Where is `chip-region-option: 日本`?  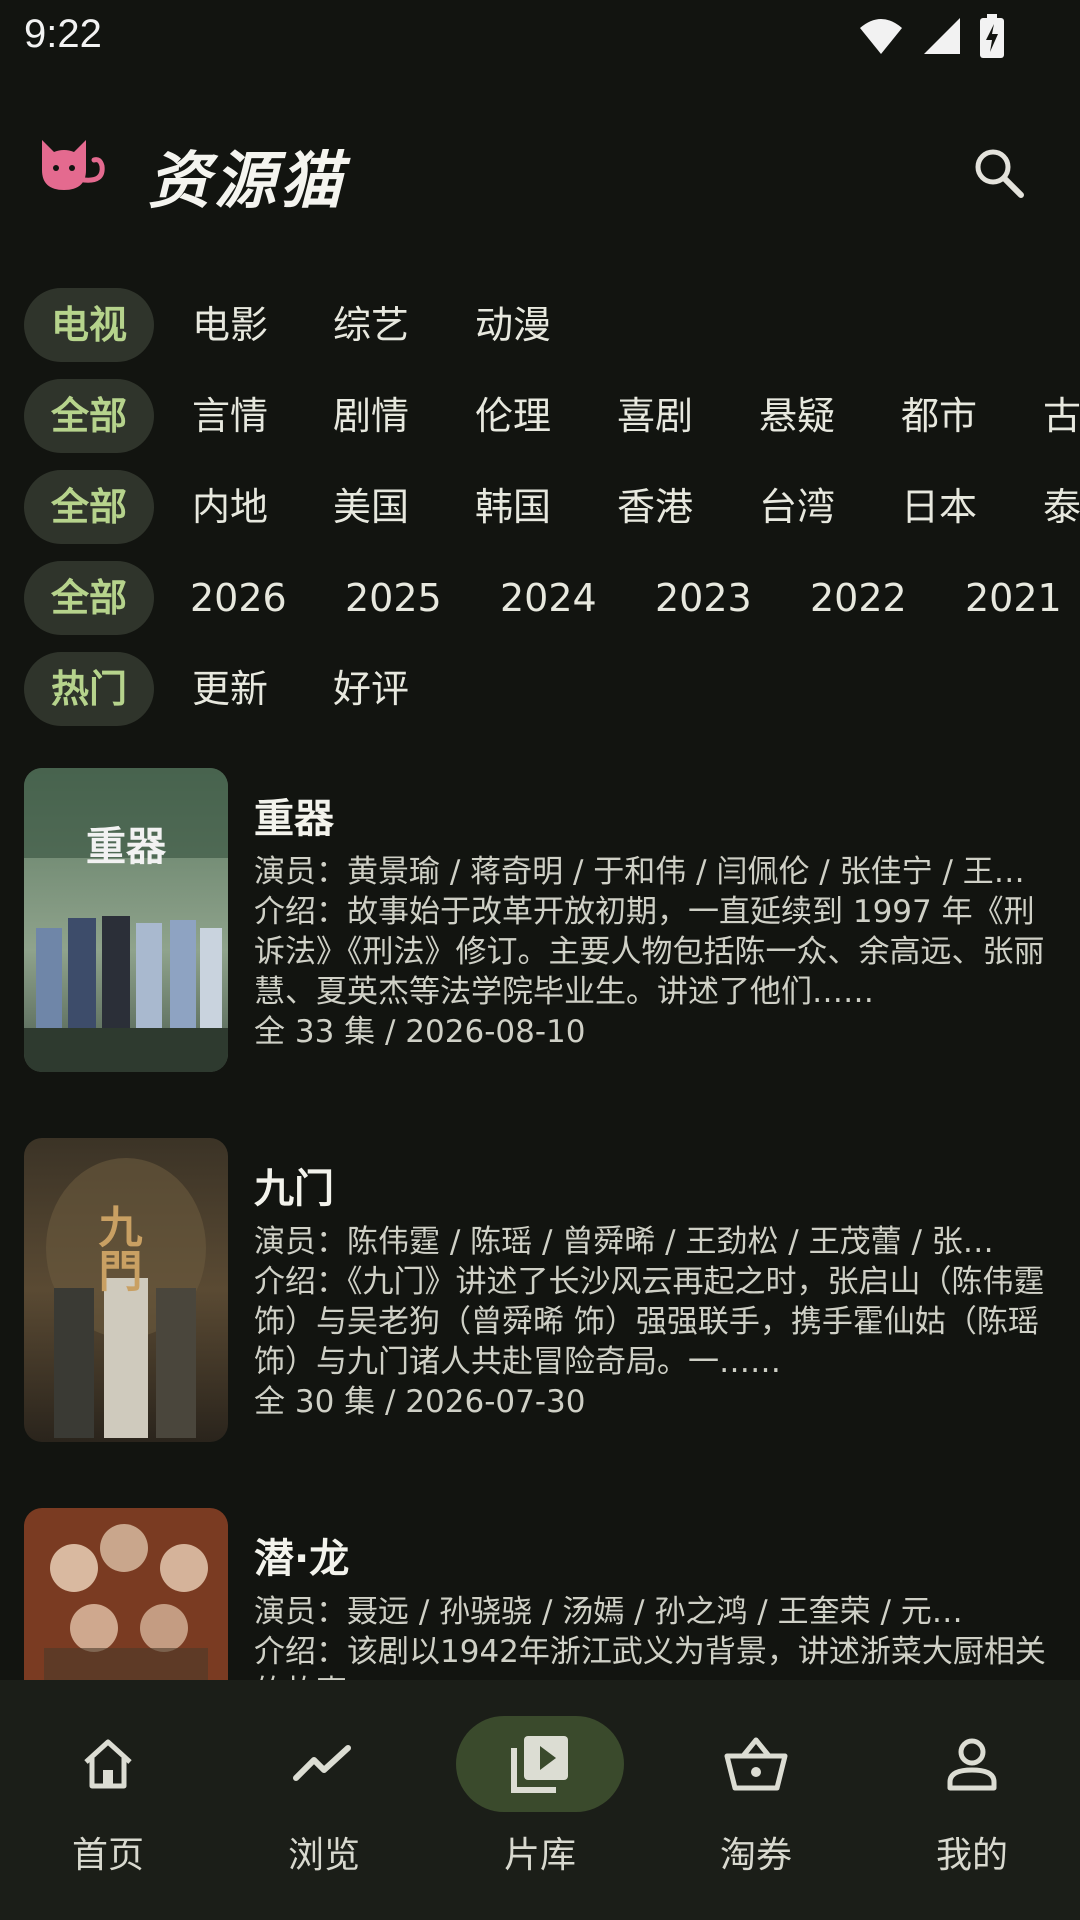 chip-region-option: 日本 is located at coordinates (939, 507).